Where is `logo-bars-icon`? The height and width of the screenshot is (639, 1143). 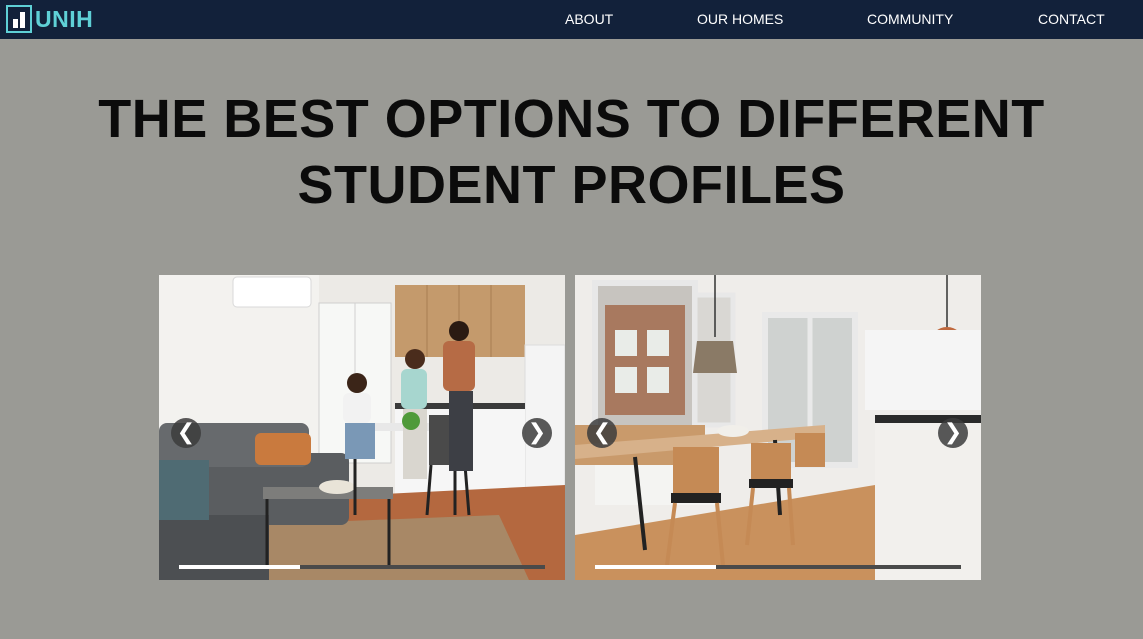 logo-bars-icon is located at coordinates (19, 19).